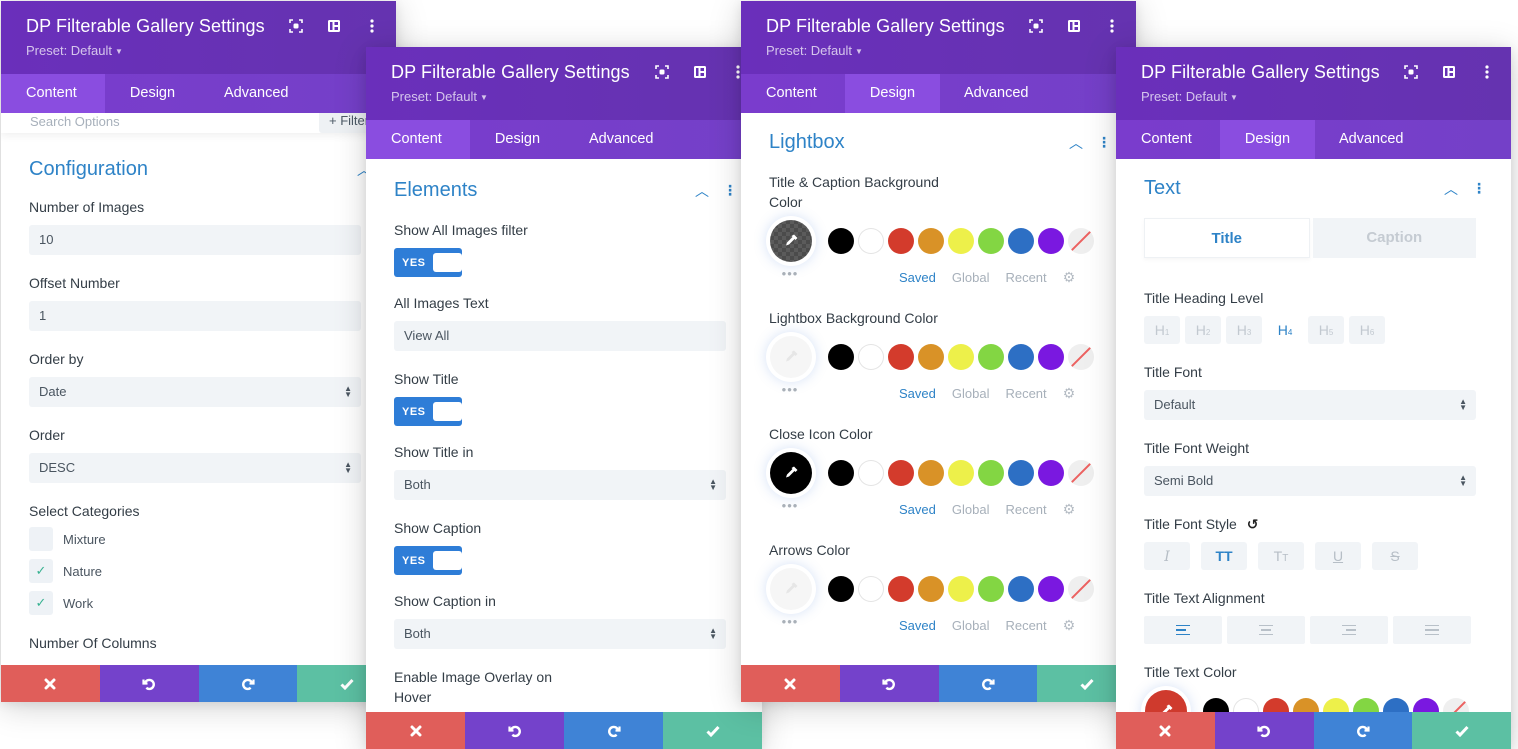  What do you see at coordinates (1224, 556) in the screenshot?
I see `font-style-uppercase: TT` at bounding box center [1224, 556].